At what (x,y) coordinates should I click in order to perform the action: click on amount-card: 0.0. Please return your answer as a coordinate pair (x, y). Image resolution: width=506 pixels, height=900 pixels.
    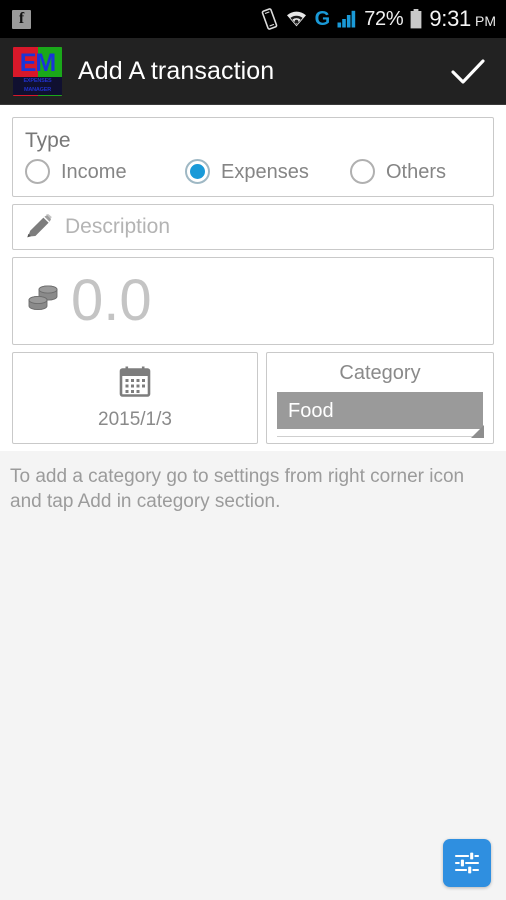
    Looking at the image, I should click on (253, 301).